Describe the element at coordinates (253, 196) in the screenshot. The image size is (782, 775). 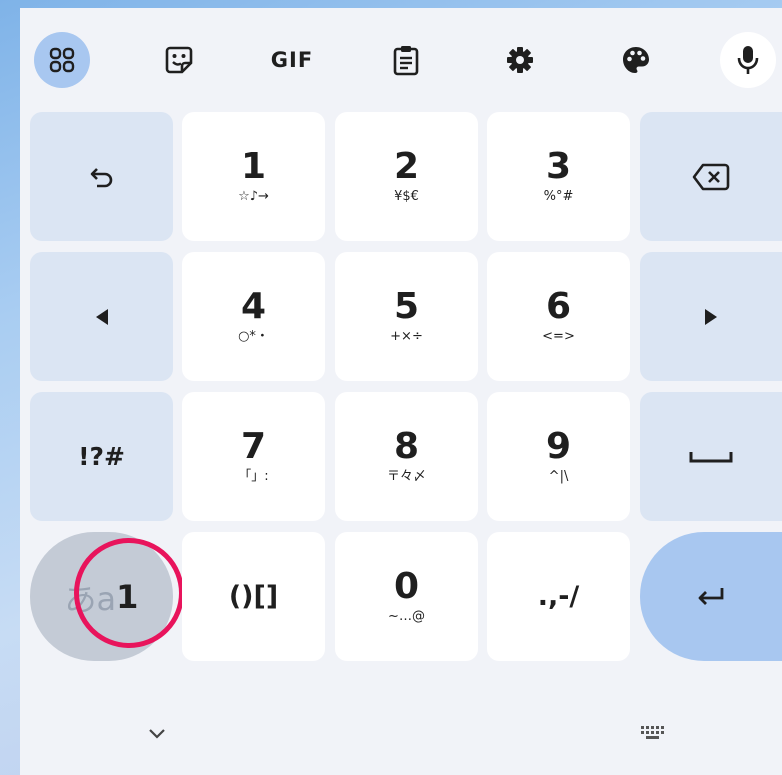
I see `key-1-sub: ☆♪→` at that location.